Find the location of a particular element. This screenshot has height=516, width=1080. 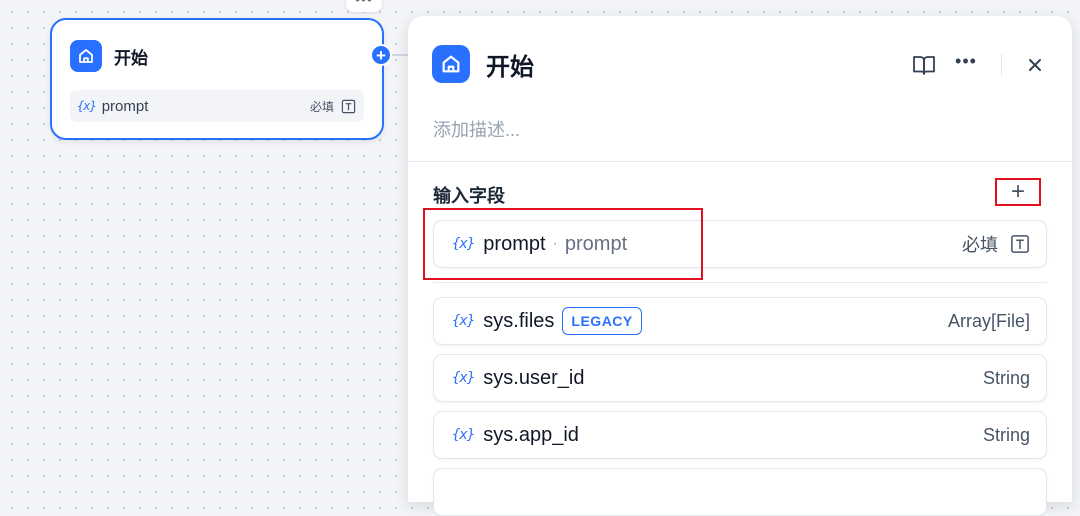

field-name: sys.app_id is located at coordinates (531, 434).